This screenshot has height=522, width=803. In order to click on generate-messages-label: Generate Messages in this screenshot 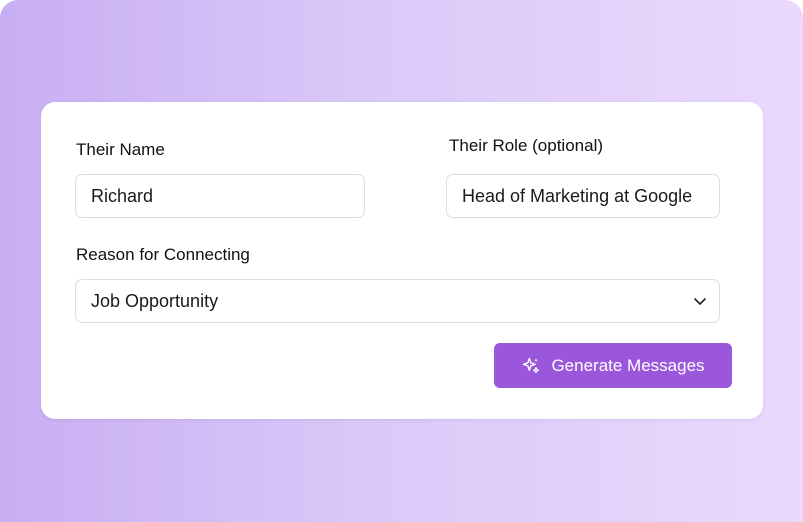, I will do `click(628, 365)`.